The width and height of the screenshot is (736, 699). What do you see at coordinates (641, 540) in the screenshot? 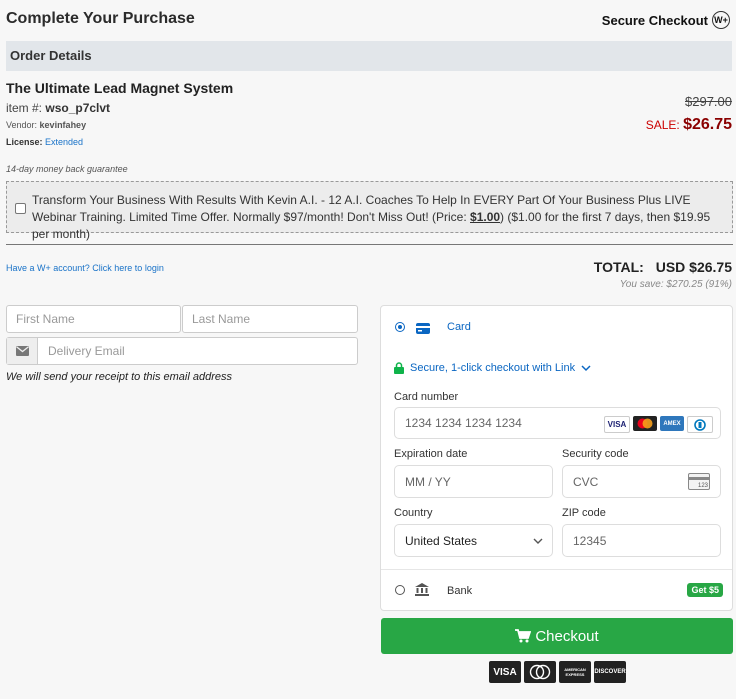
I see `zip-code-input: 12345` at bounding box center [641, 540].